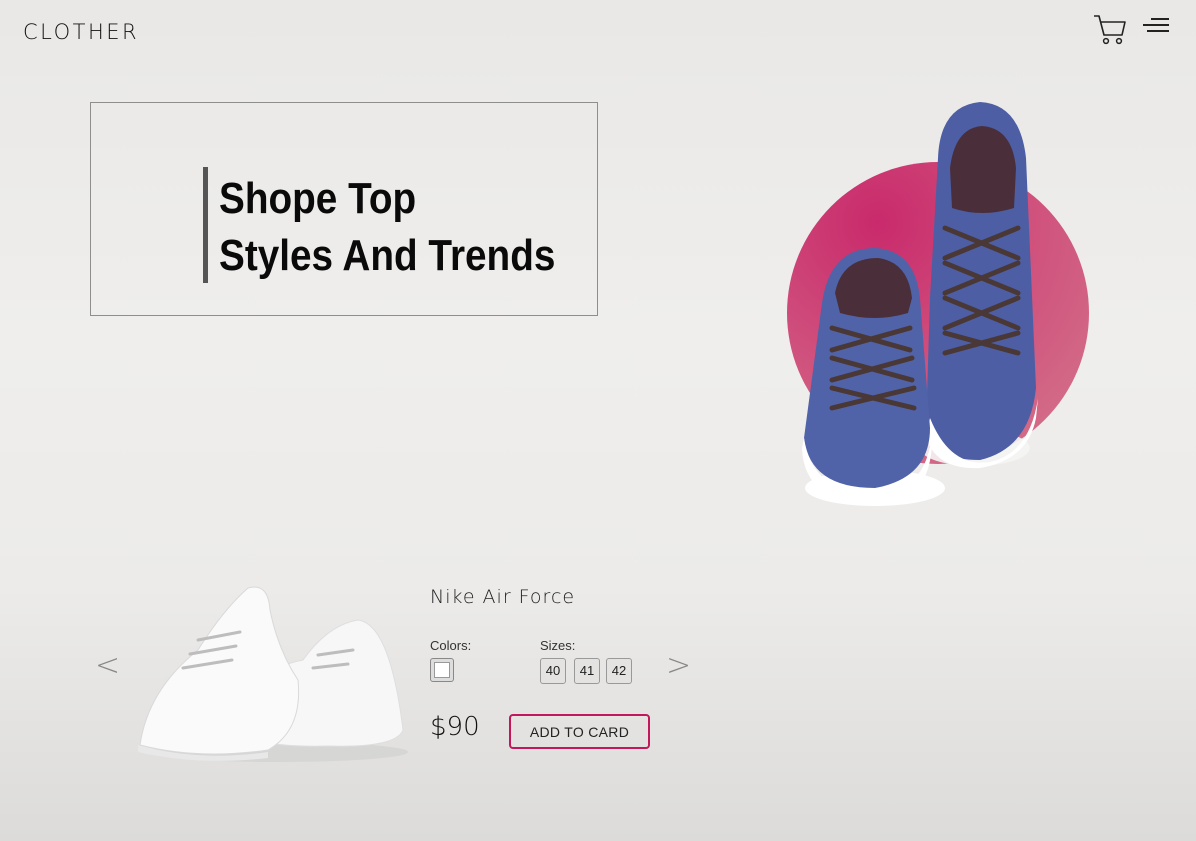  I want to click on colors-label: Colors:, so click(451, 645).